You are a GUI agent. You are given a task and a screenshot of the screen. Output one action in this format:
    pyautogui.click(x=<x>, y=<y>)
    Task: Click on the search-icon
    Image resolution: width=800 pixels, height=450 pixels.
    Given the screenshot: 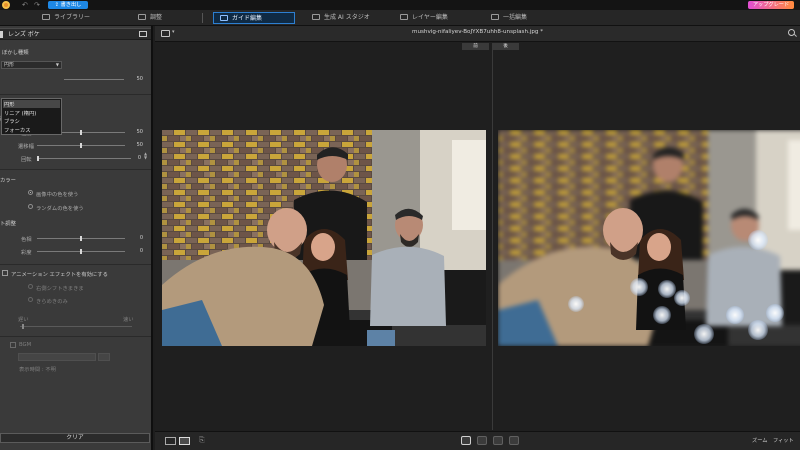 What is the action you would take?
    pyautogui.click(x=791, y=32)
    